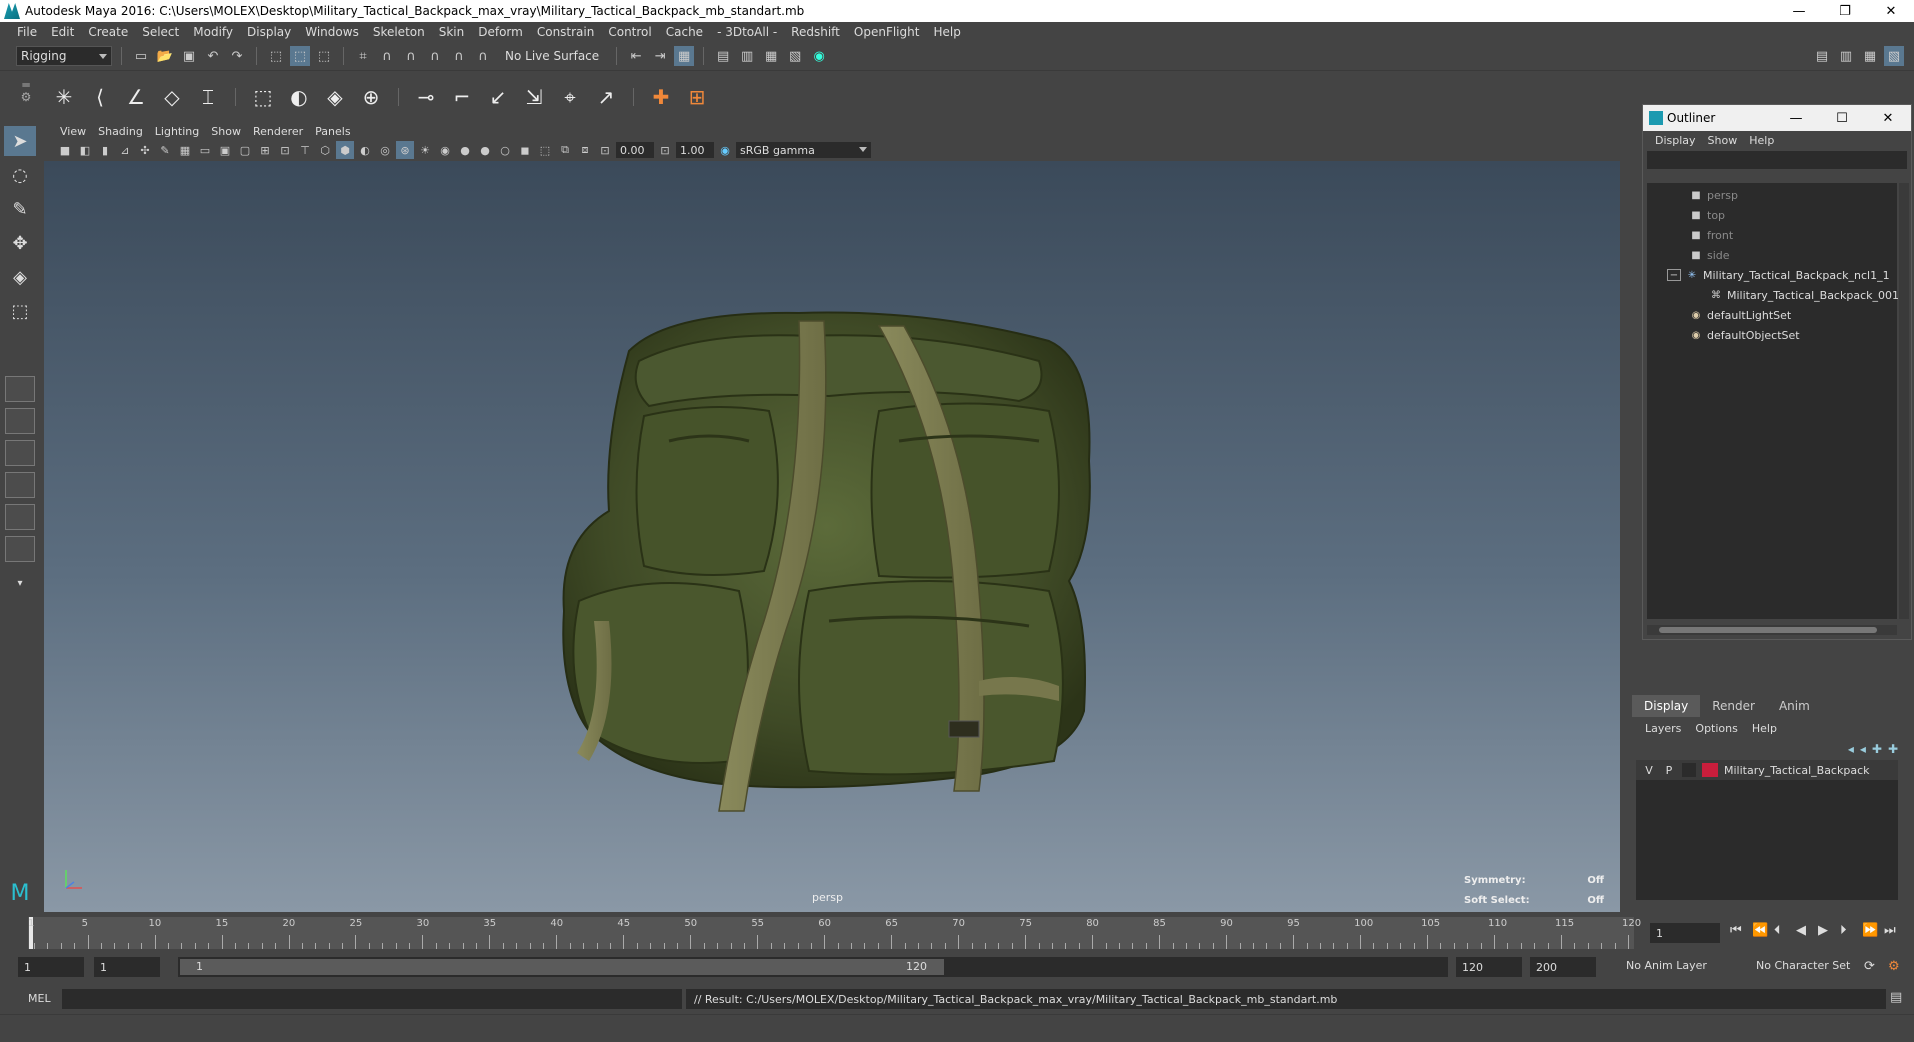  I want to click on menu-windows: Windows, so click(332, 32).